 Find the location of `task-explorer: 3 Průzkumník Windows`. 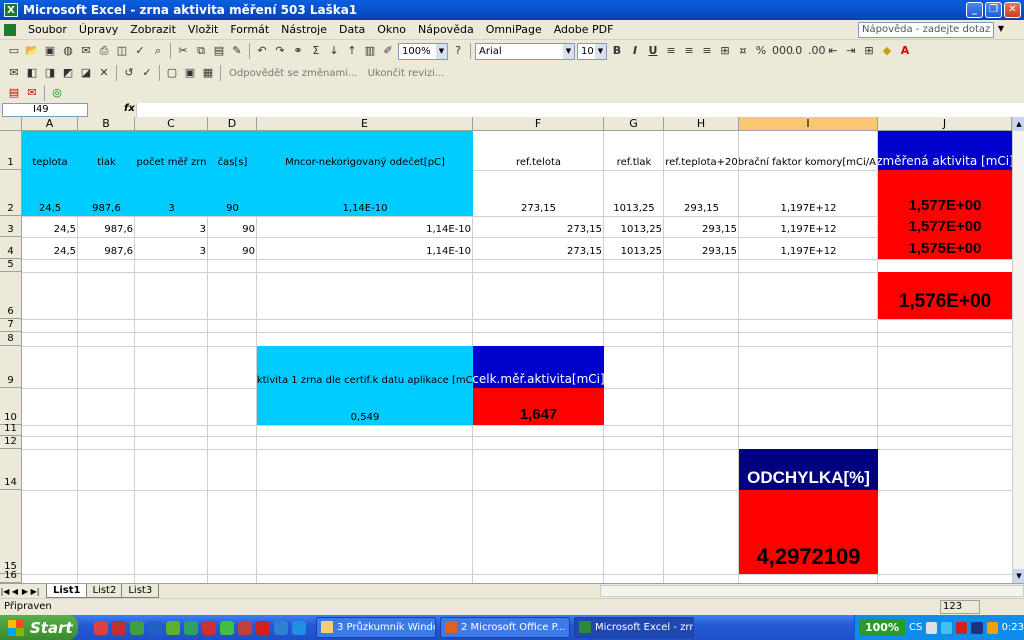

task-explorer: 3 Průzkumník Windows is located at coordinates (376, 627).